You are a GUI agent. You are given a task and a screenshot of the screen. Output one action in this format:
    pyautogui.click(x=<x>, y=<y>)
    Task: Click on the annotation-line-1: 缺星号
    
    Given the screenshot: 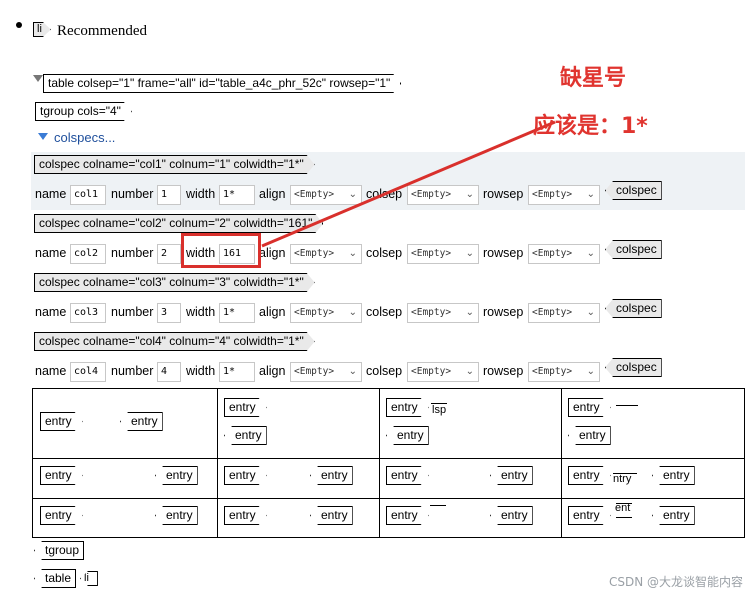 What is the action you would take?
    pyautogui.click(x=593, y=78)
    